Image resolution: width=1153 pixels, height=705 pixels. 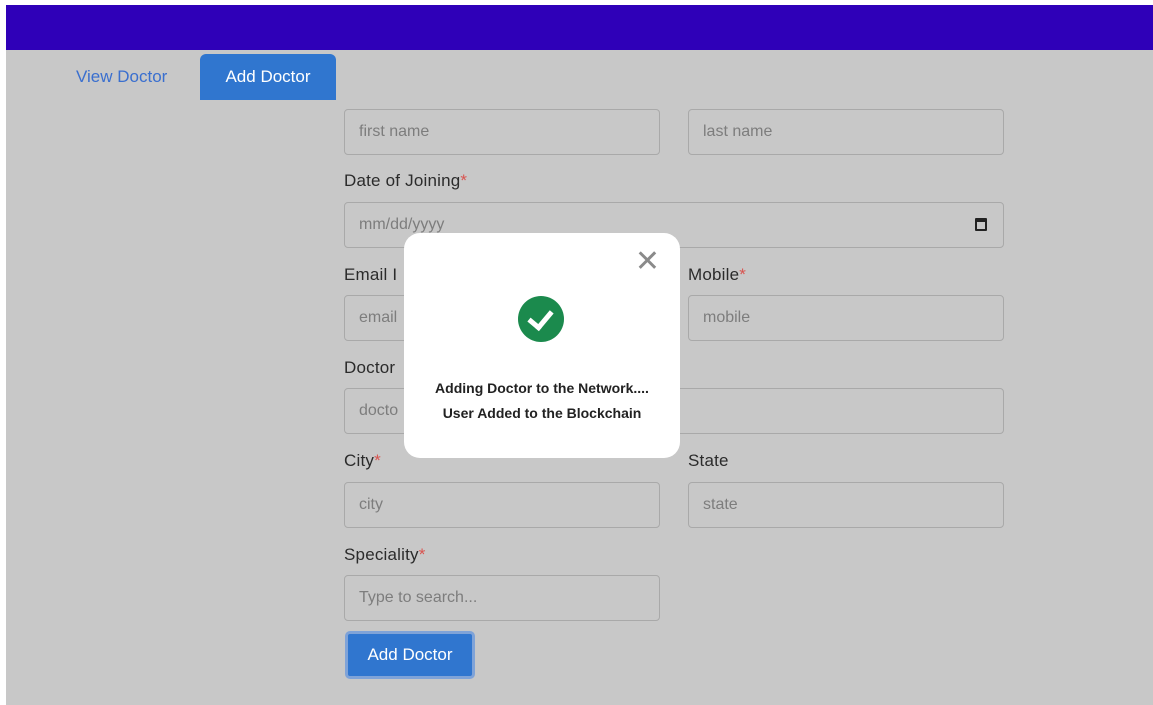 What do you see at coordinates (121, 77) in the screenshot?
I see `tab-view-doctor: View Doctor` at bounding box center [121, 77].